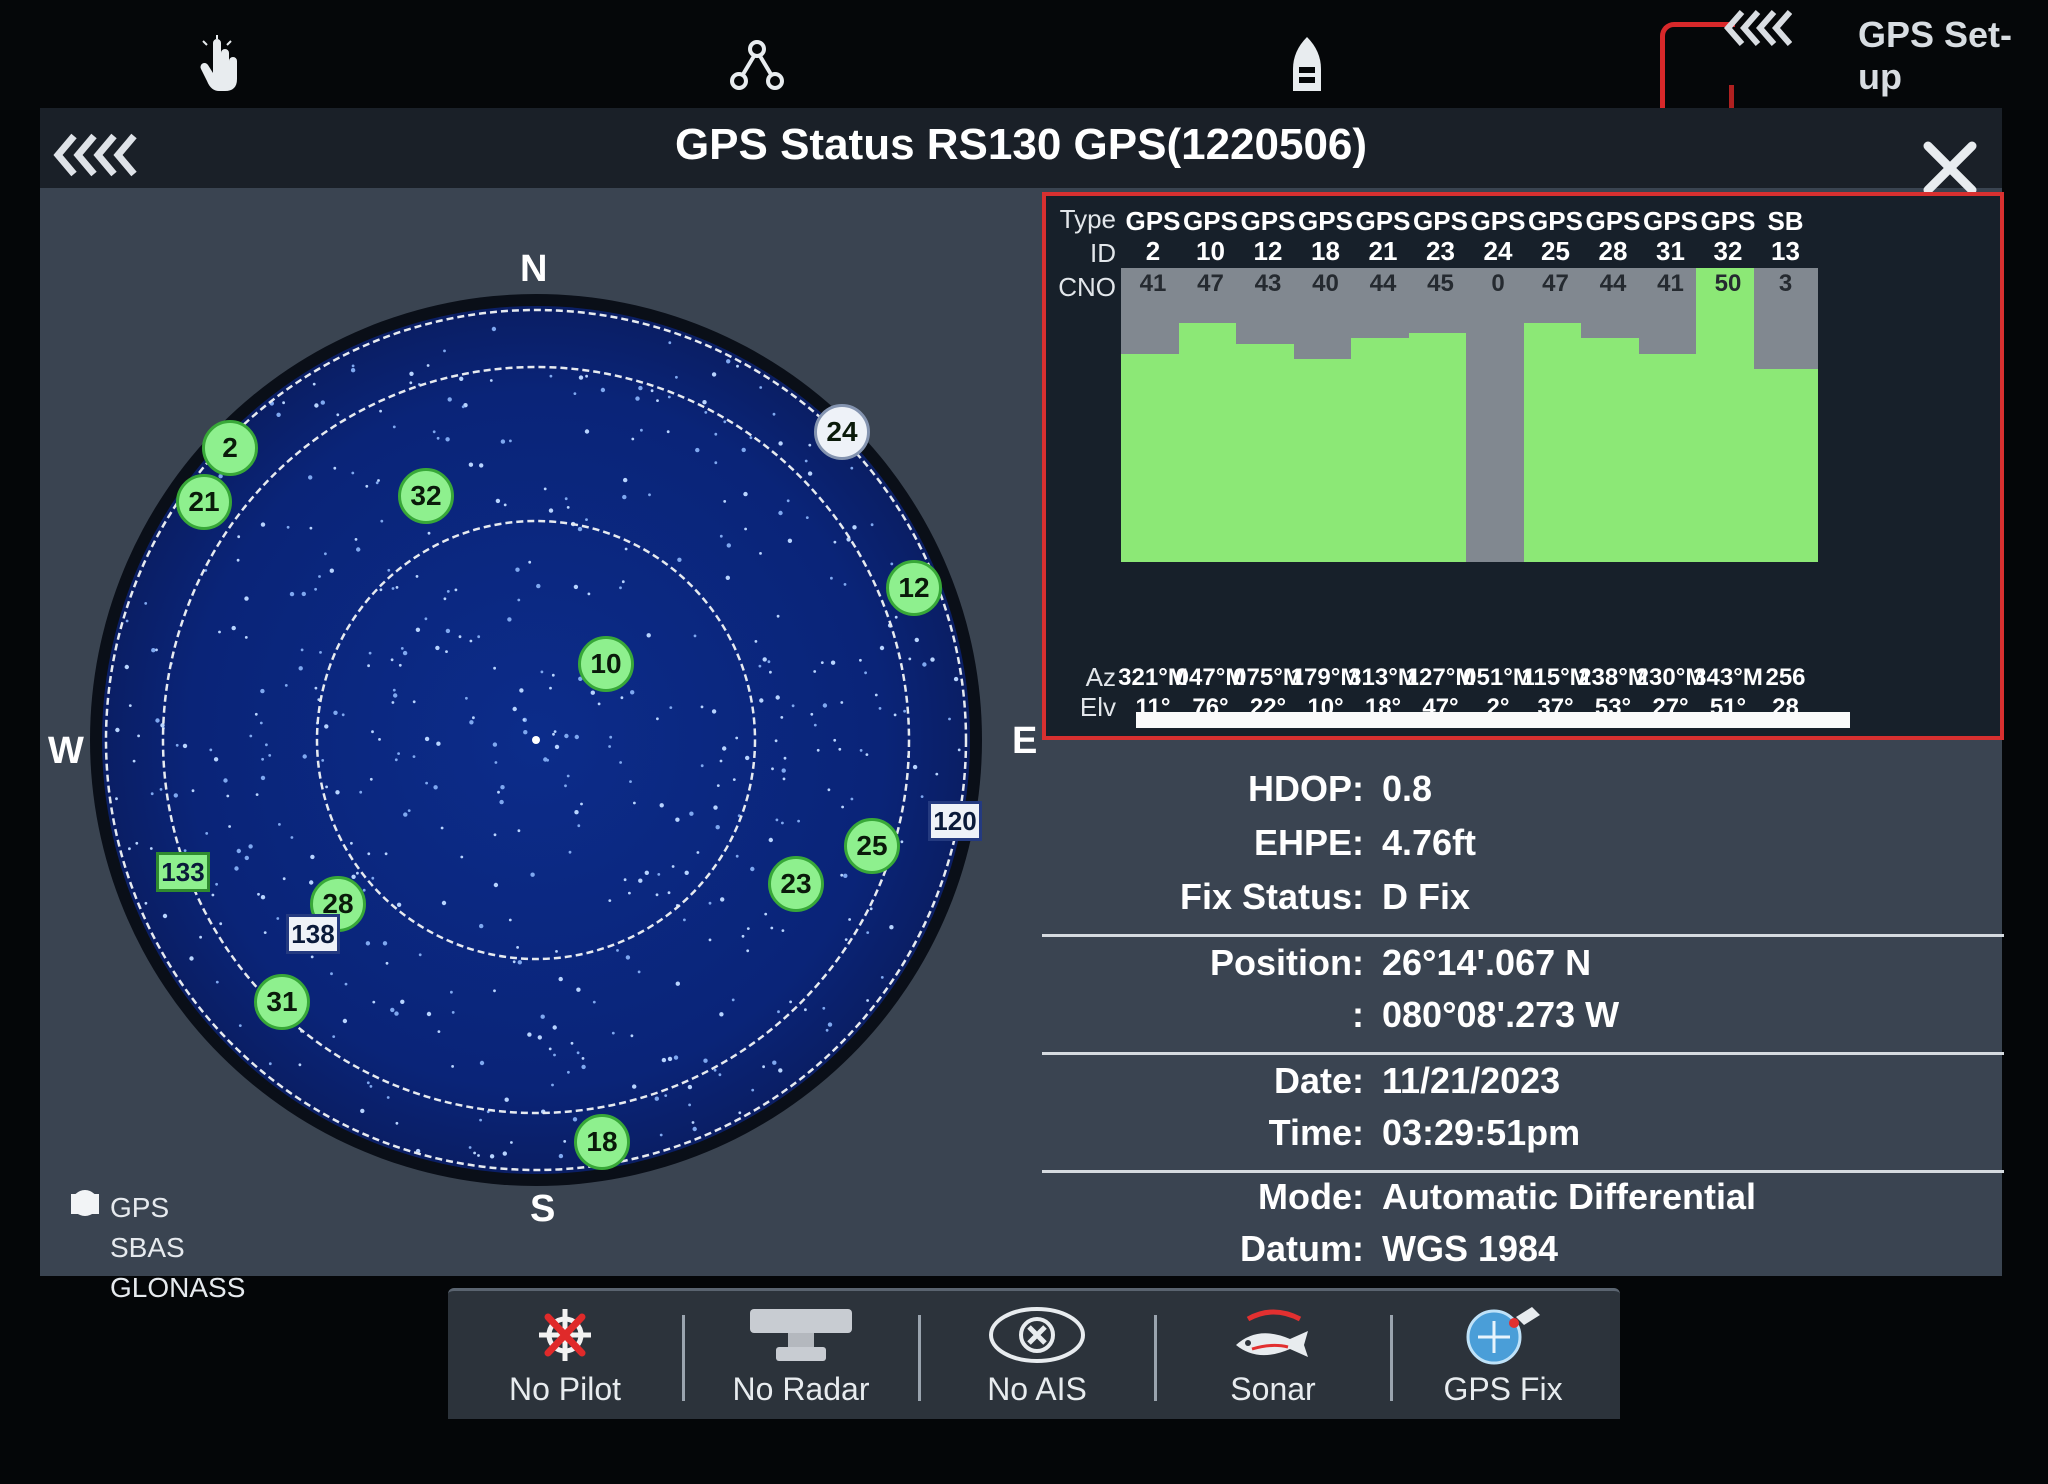 This screenshot has height=1484, width=2048. Describe the element at coordinates (1493, 720) in the screenshot. I see `chart-scrollbar` at that location.